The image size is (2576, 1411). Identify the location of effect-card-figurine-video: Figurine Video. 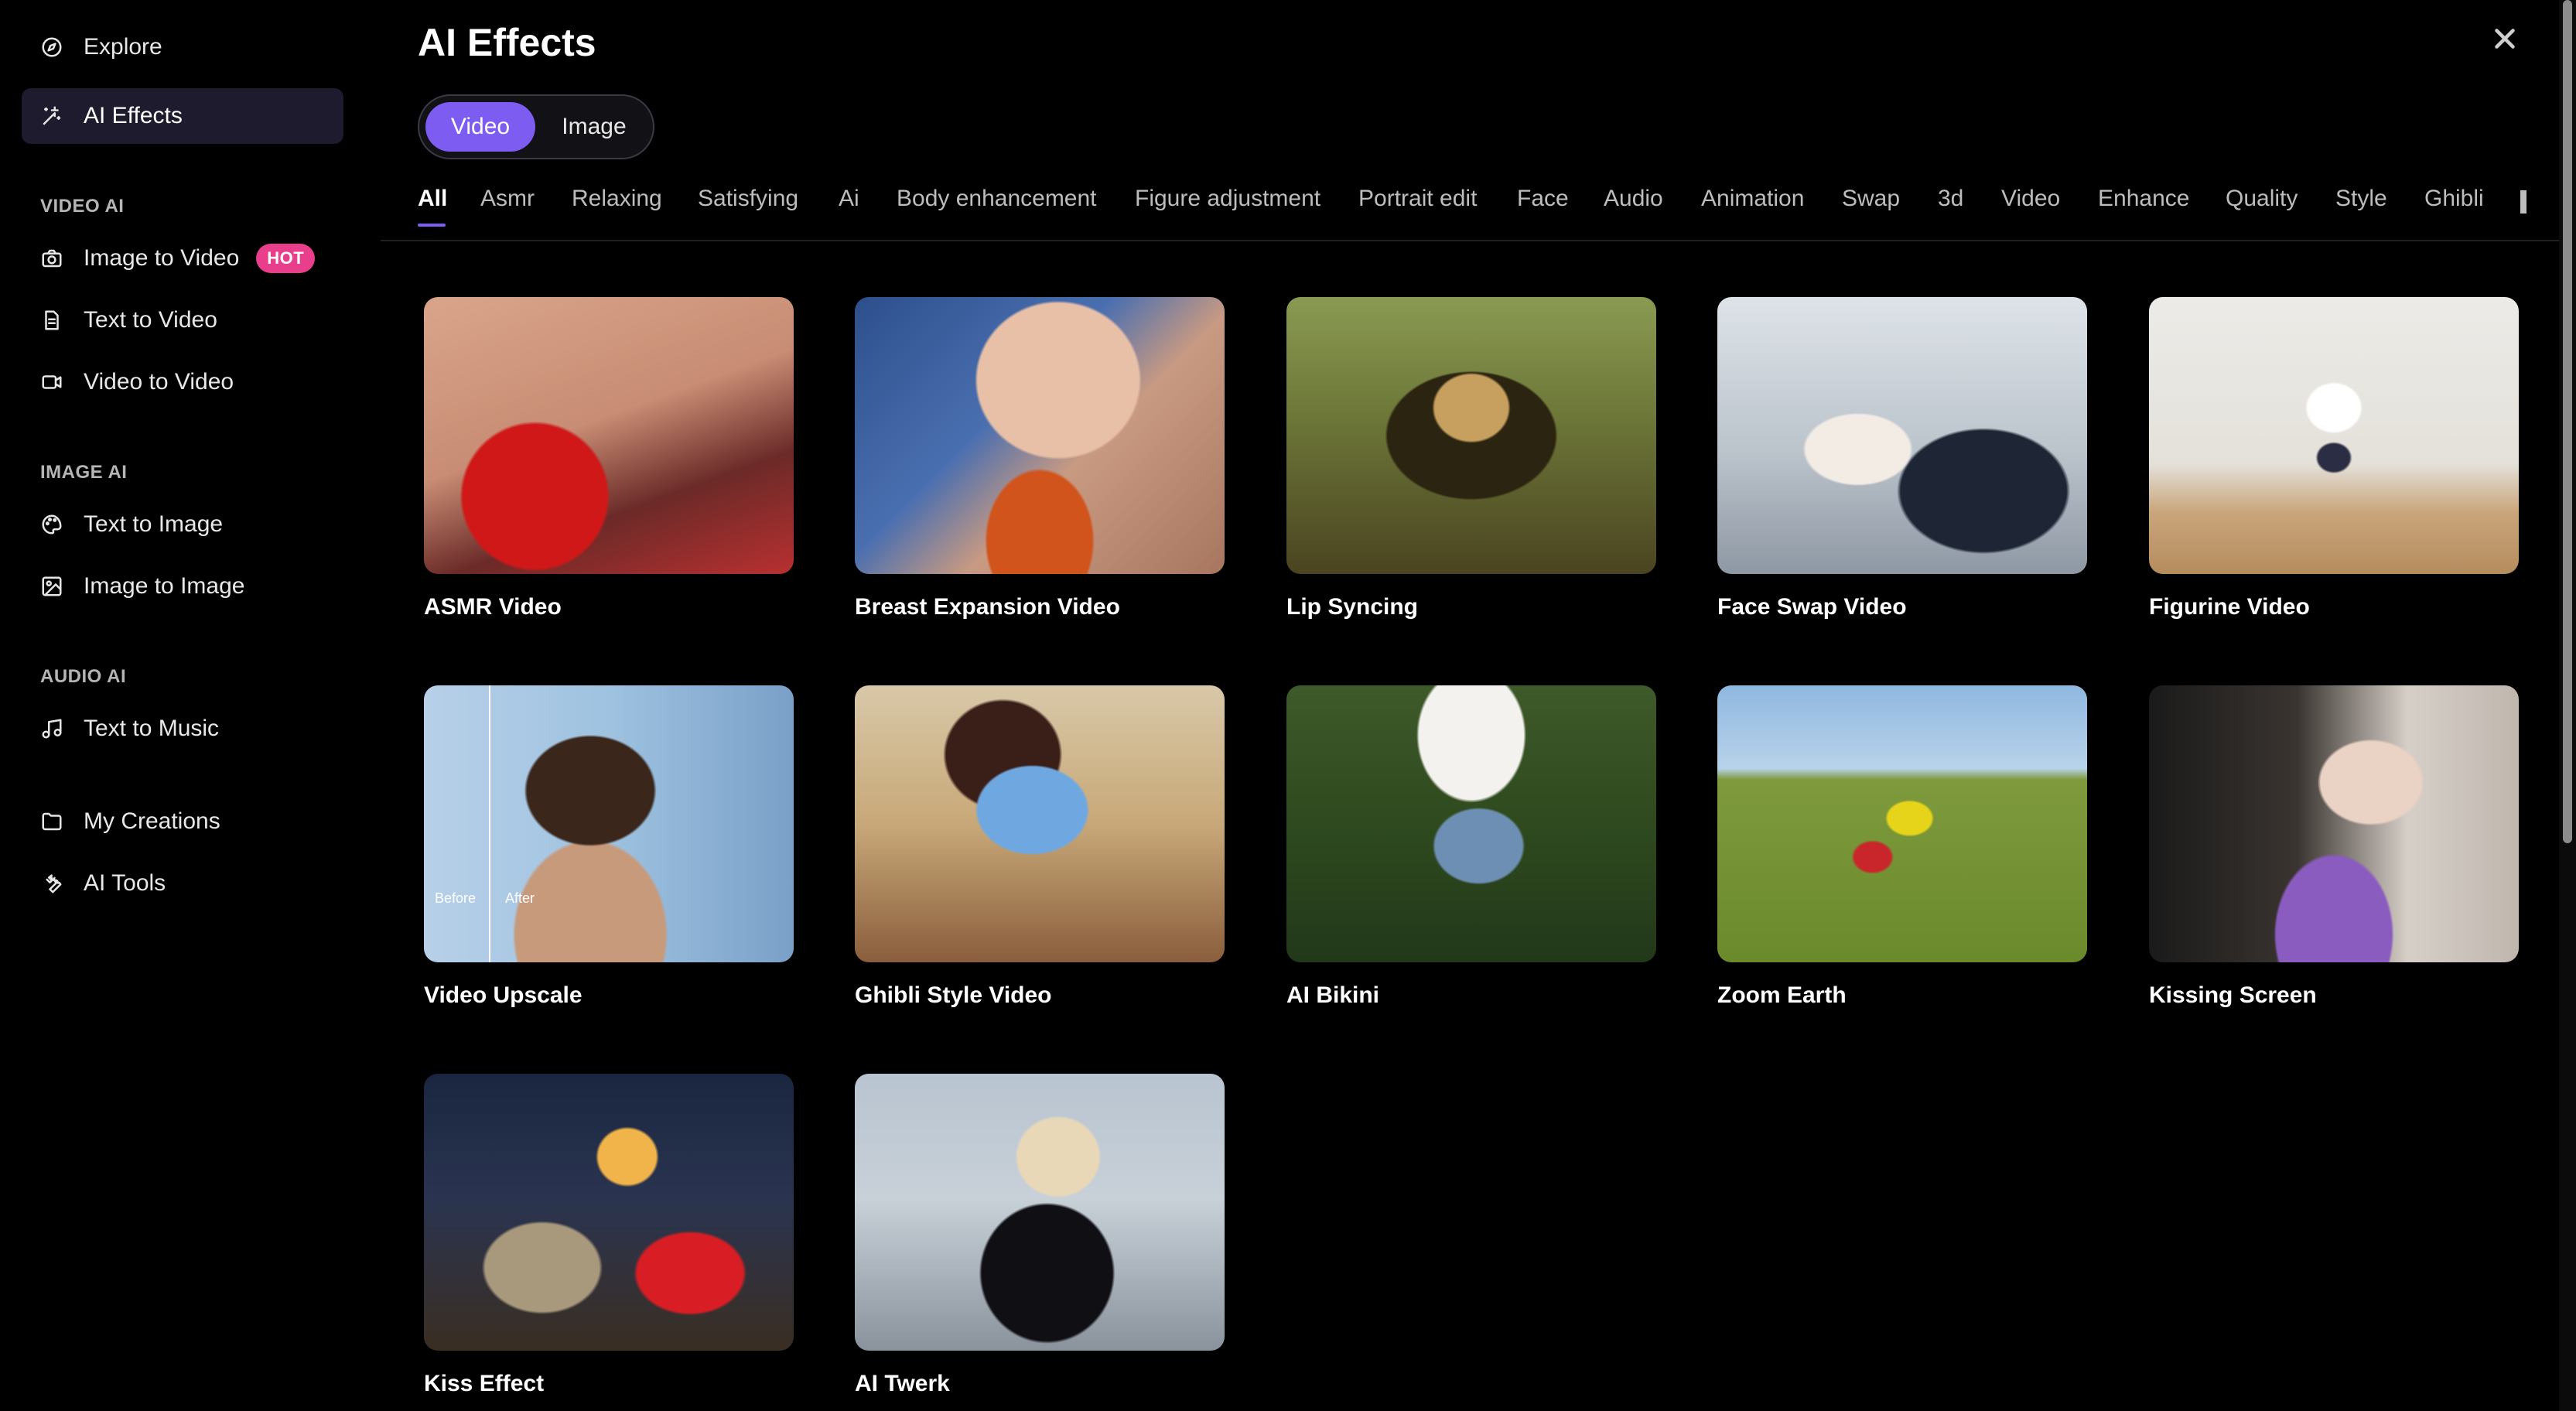
(2334, 458).